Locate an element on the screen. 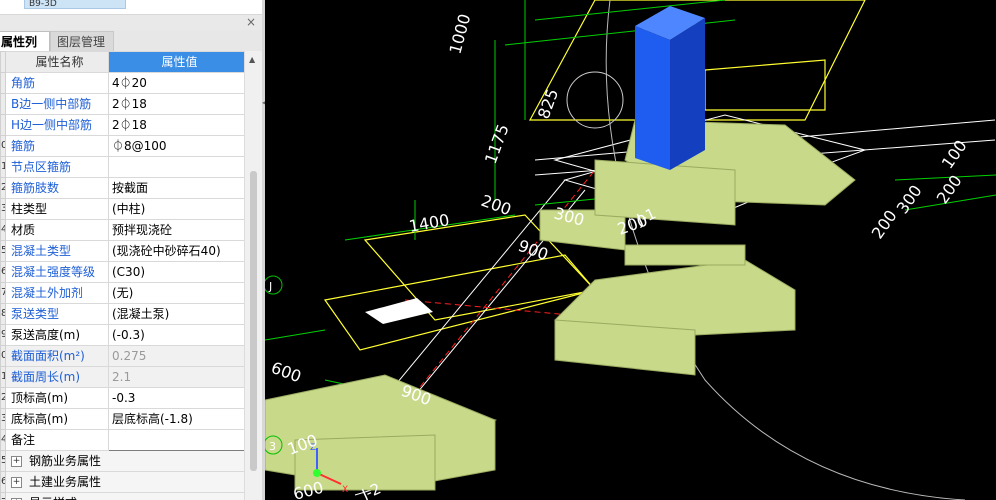 The height and width of the screenshot is (500, 996). property-group-row: 7+显示样式 is located at coordinates (124, 496).